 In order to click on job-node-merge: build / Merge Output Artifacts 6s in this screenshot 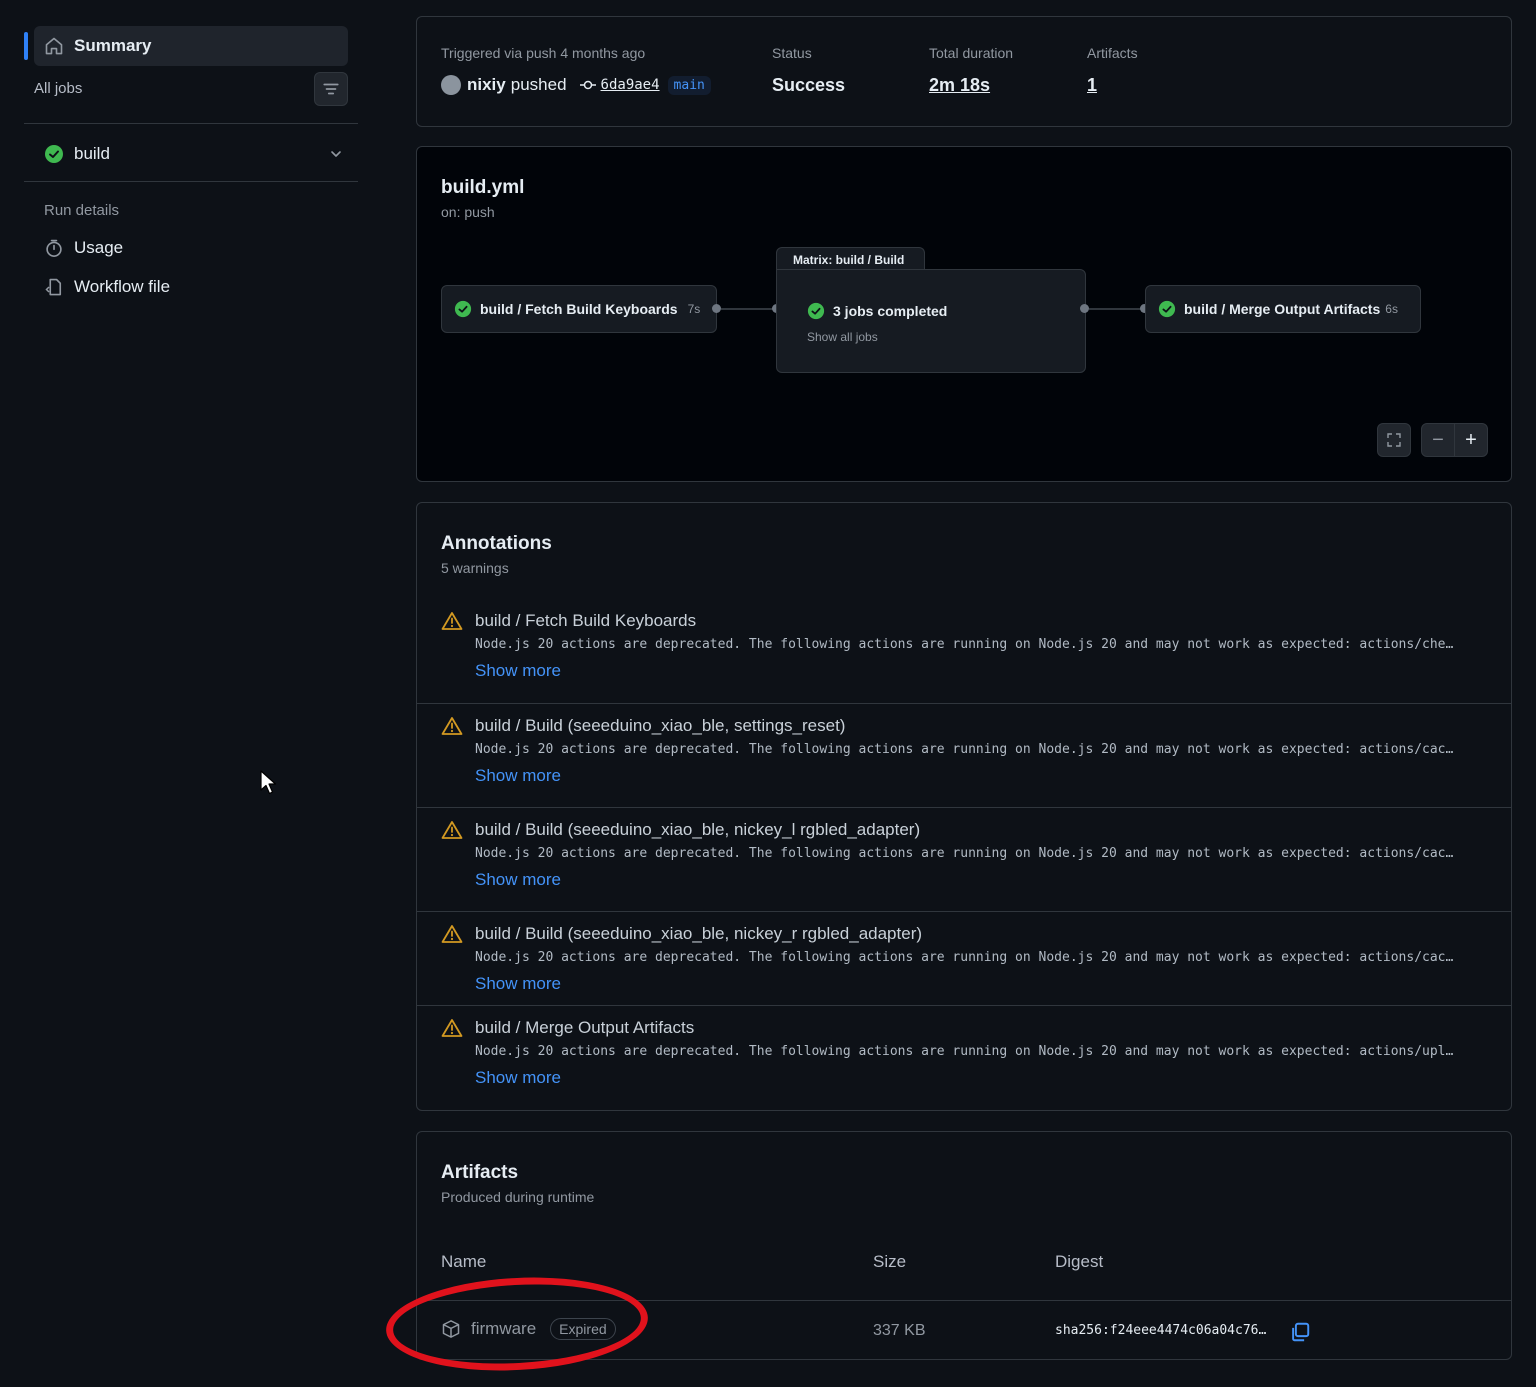, I will do `click(1283, 309)`.